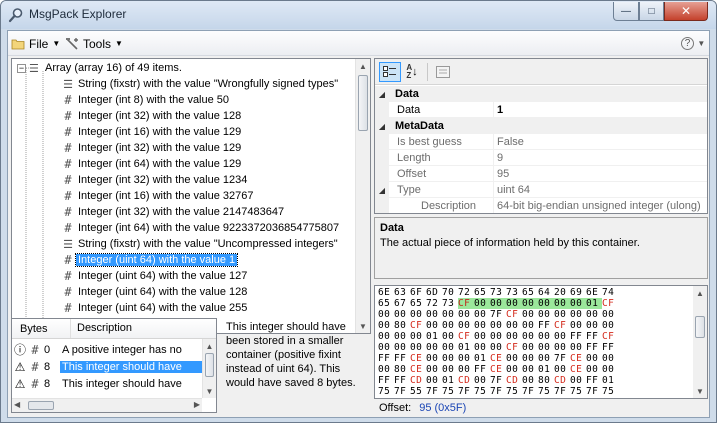  I want to click on description-column-header: Description, so click(101, 328).